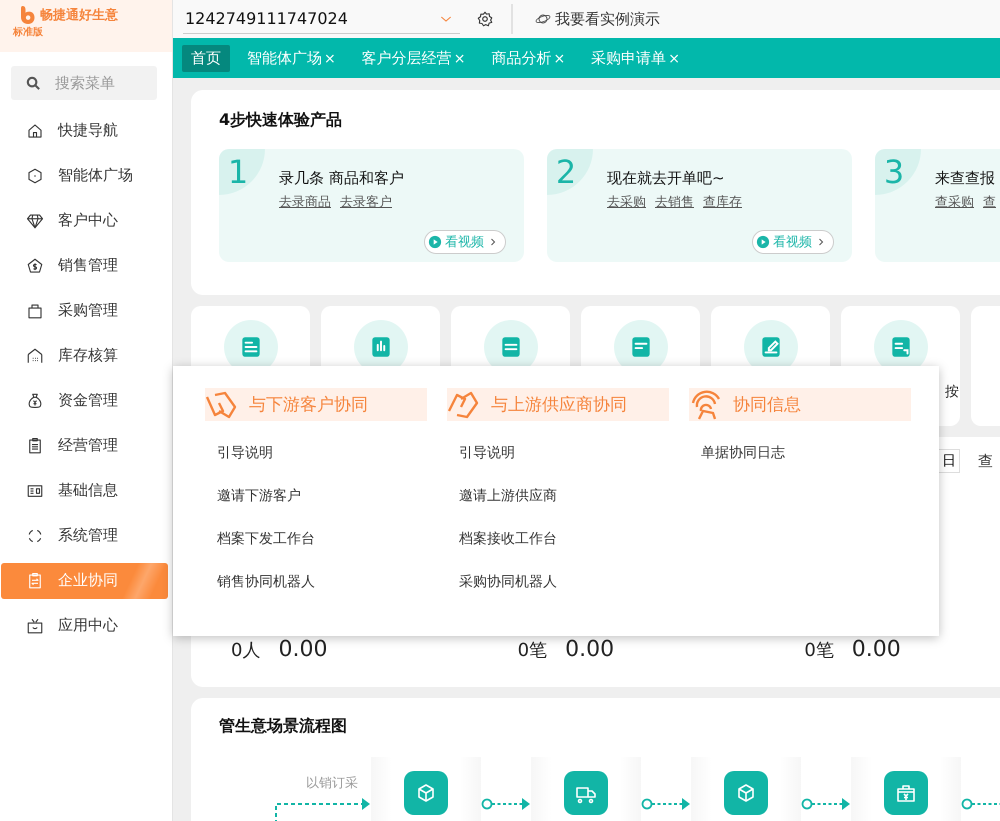 The image size is (1000, 821). I want to click on section-title: 4步快速体验产品, so click(281, 120).